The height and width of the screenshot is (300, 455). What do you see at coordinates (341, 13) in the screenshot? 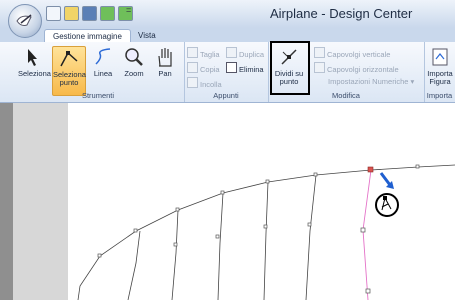
I see `window-title: Airplane - Design Center` at bounding box center [341, 13].